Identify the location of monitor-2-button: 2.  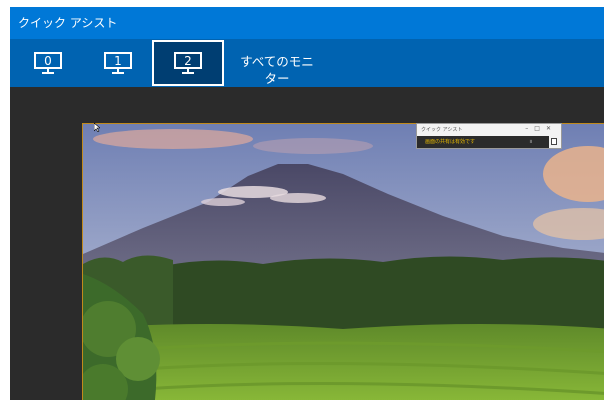
(188, 63).